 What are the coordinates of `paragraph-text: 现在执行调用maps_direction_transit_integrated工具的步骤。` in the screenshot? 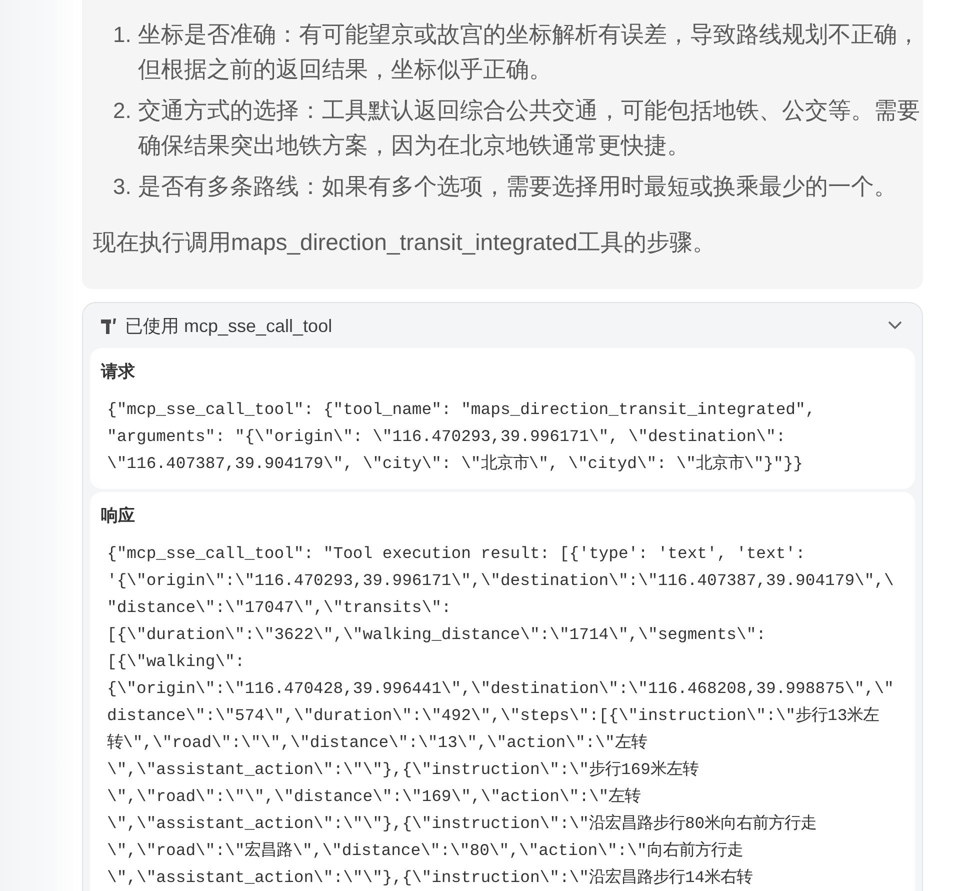 It's located at (404, 242).